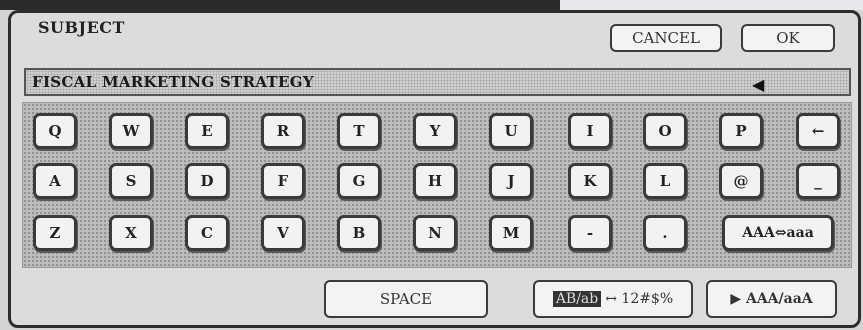 Image resolution: width=863 pixels, height=330 pixels. What do you see at coordinates (511, 181) in the screenshot?
I see `key-j: J` at bounding box center [511, 181].